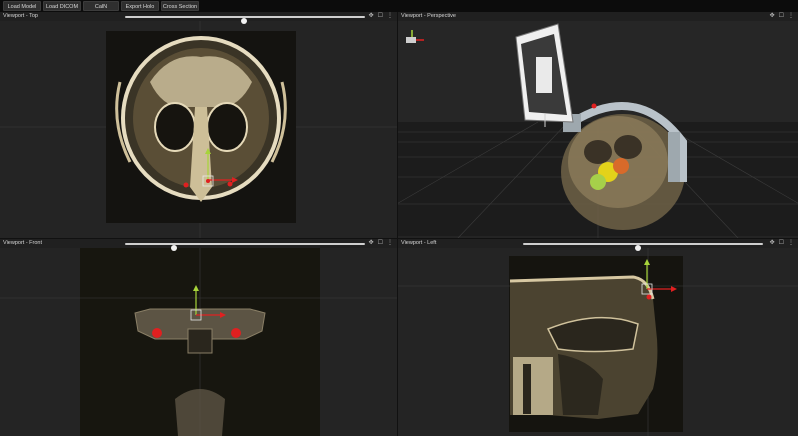 Image resolution: width=798 pixels, height=436 pixels. Describe the element at coordinates (22, 6) in the screenshot. I see `load-model-button: Load Model` at that location.